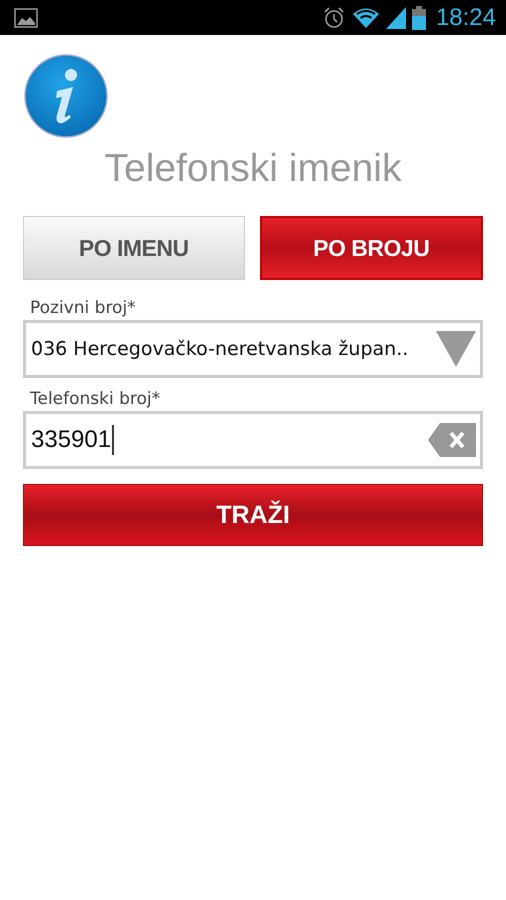 The image size is (506, 900). Describe the element at coordinates (466, 18) in the screenshot. I see `clock-time: 18:24` at that location.